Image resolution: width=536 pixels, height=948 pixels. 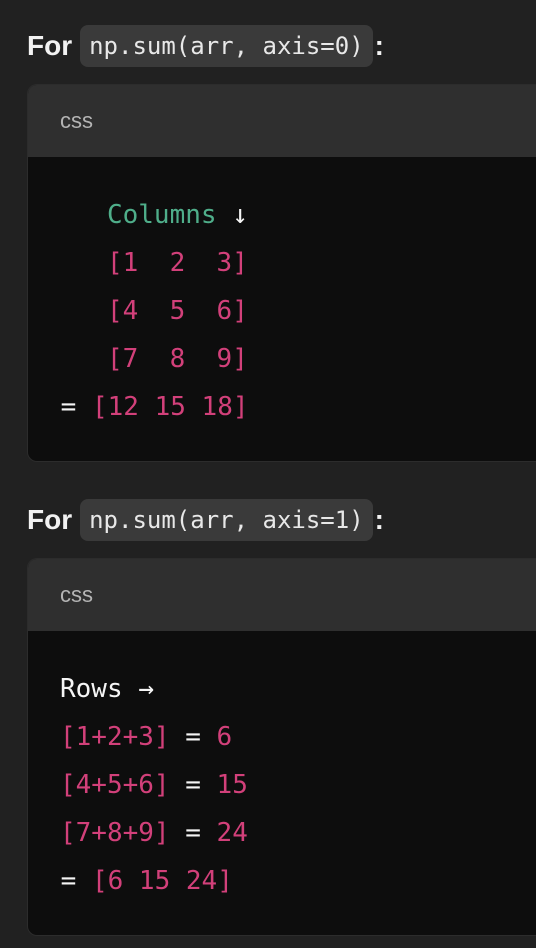 I want to click on code-line: Rows →, so click(x=282, y=689).